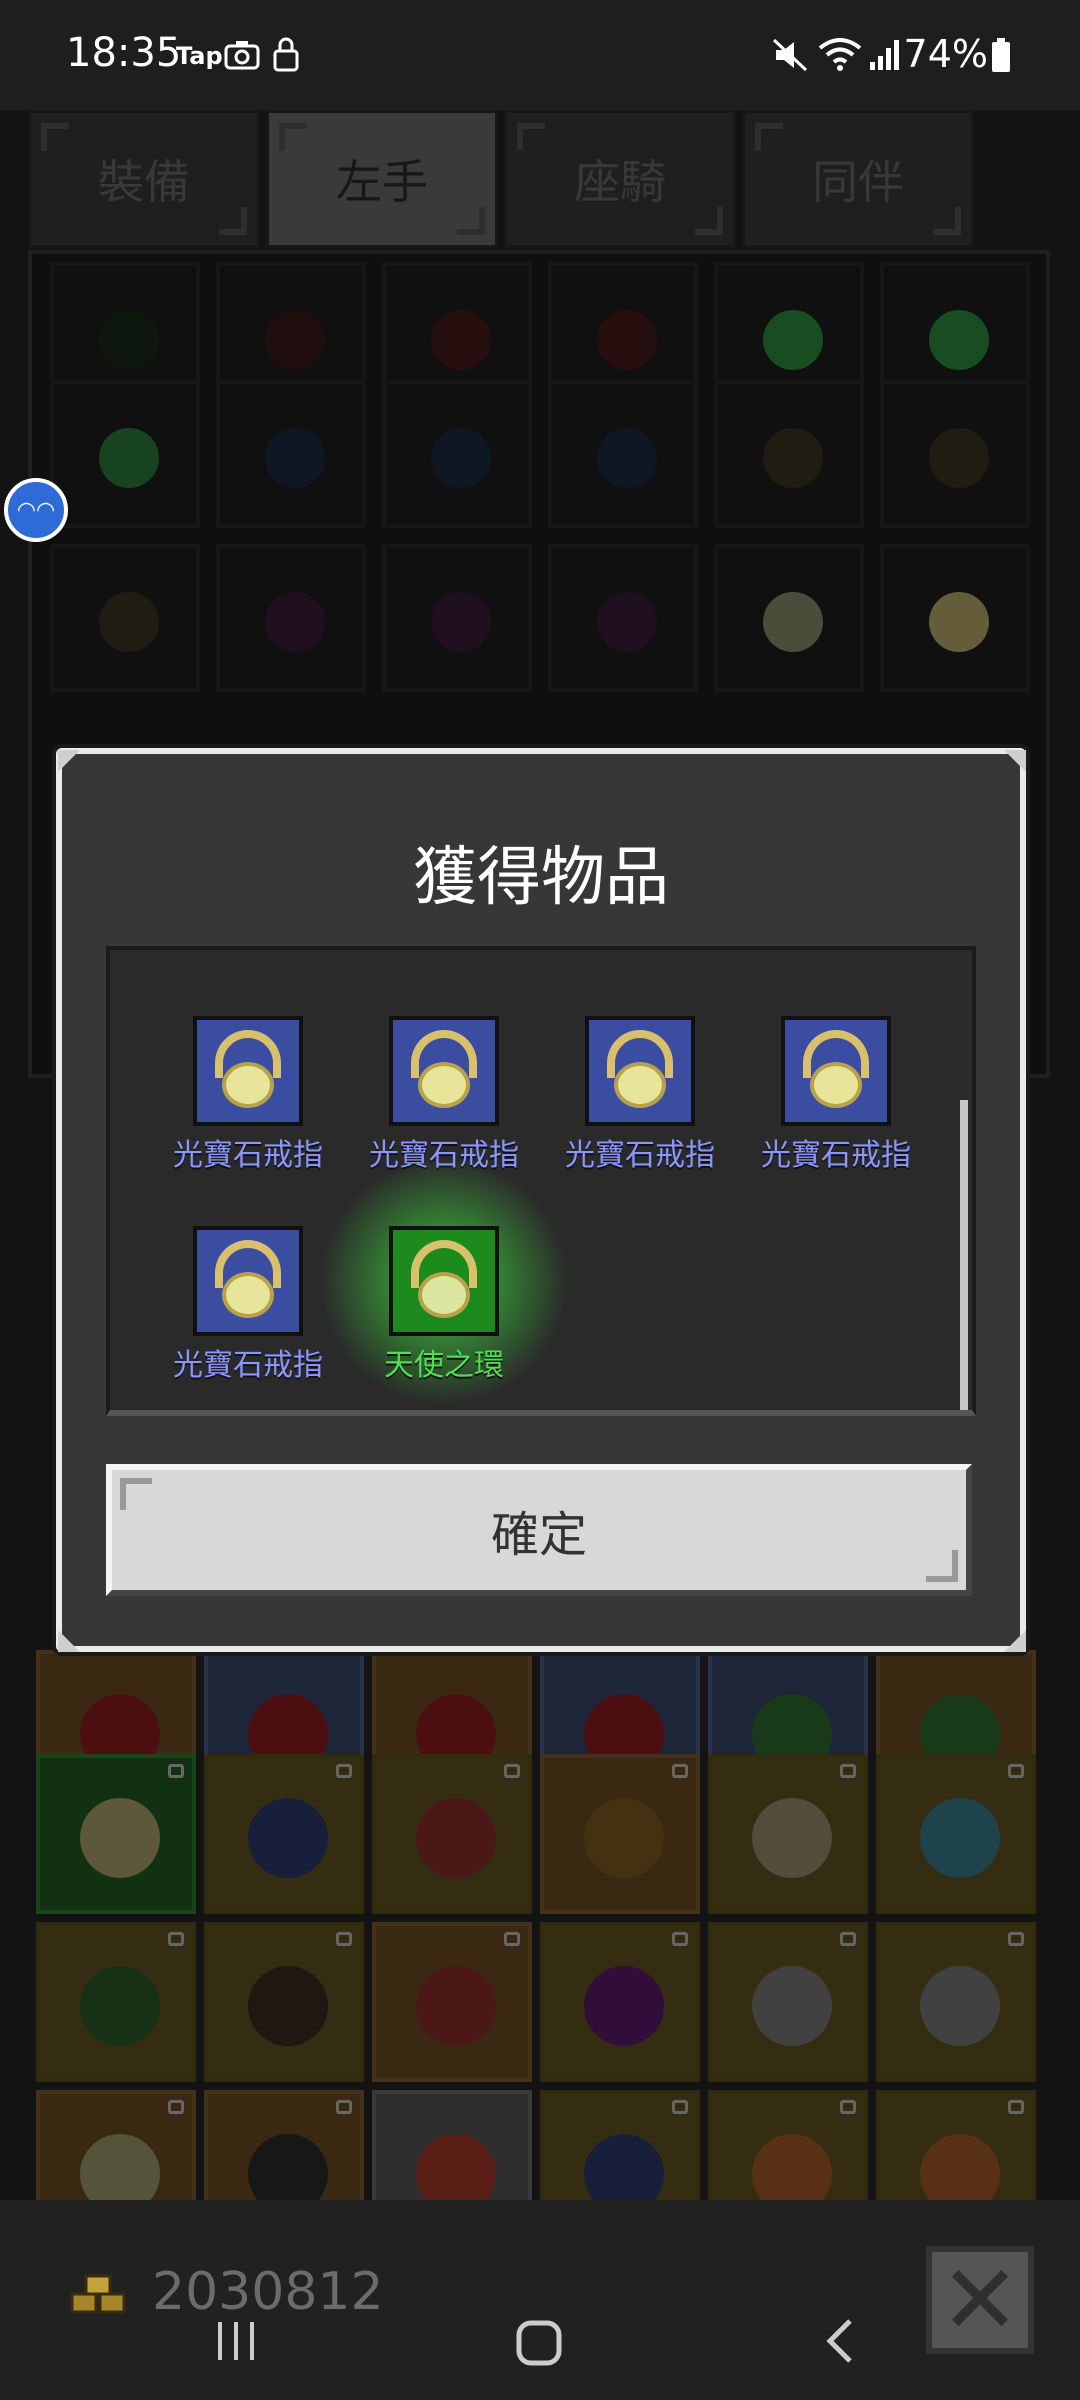 This screenshot has height=2400, width=1080. Describe the element at coordinates (884, 55) in the screenshot. I see `signal-icon` at that location.